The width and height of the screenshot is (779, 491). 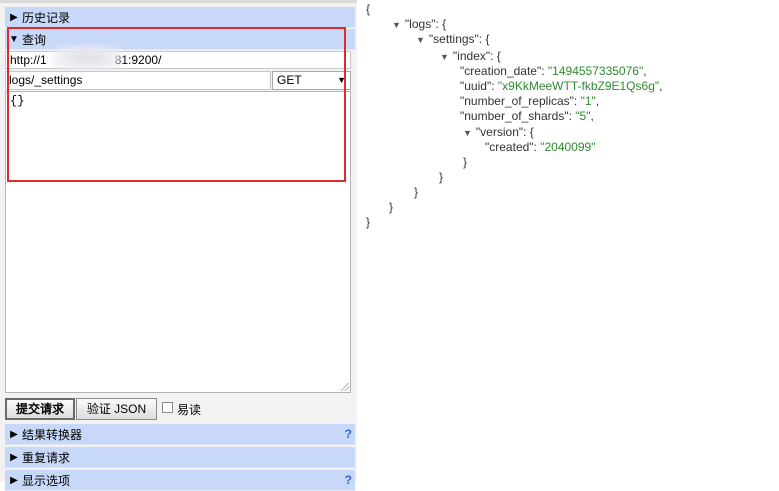 What do you see at coordinates (345, 387) in the screenshot?
I see `resize-handle-icon` at bounding box center [345, 387].